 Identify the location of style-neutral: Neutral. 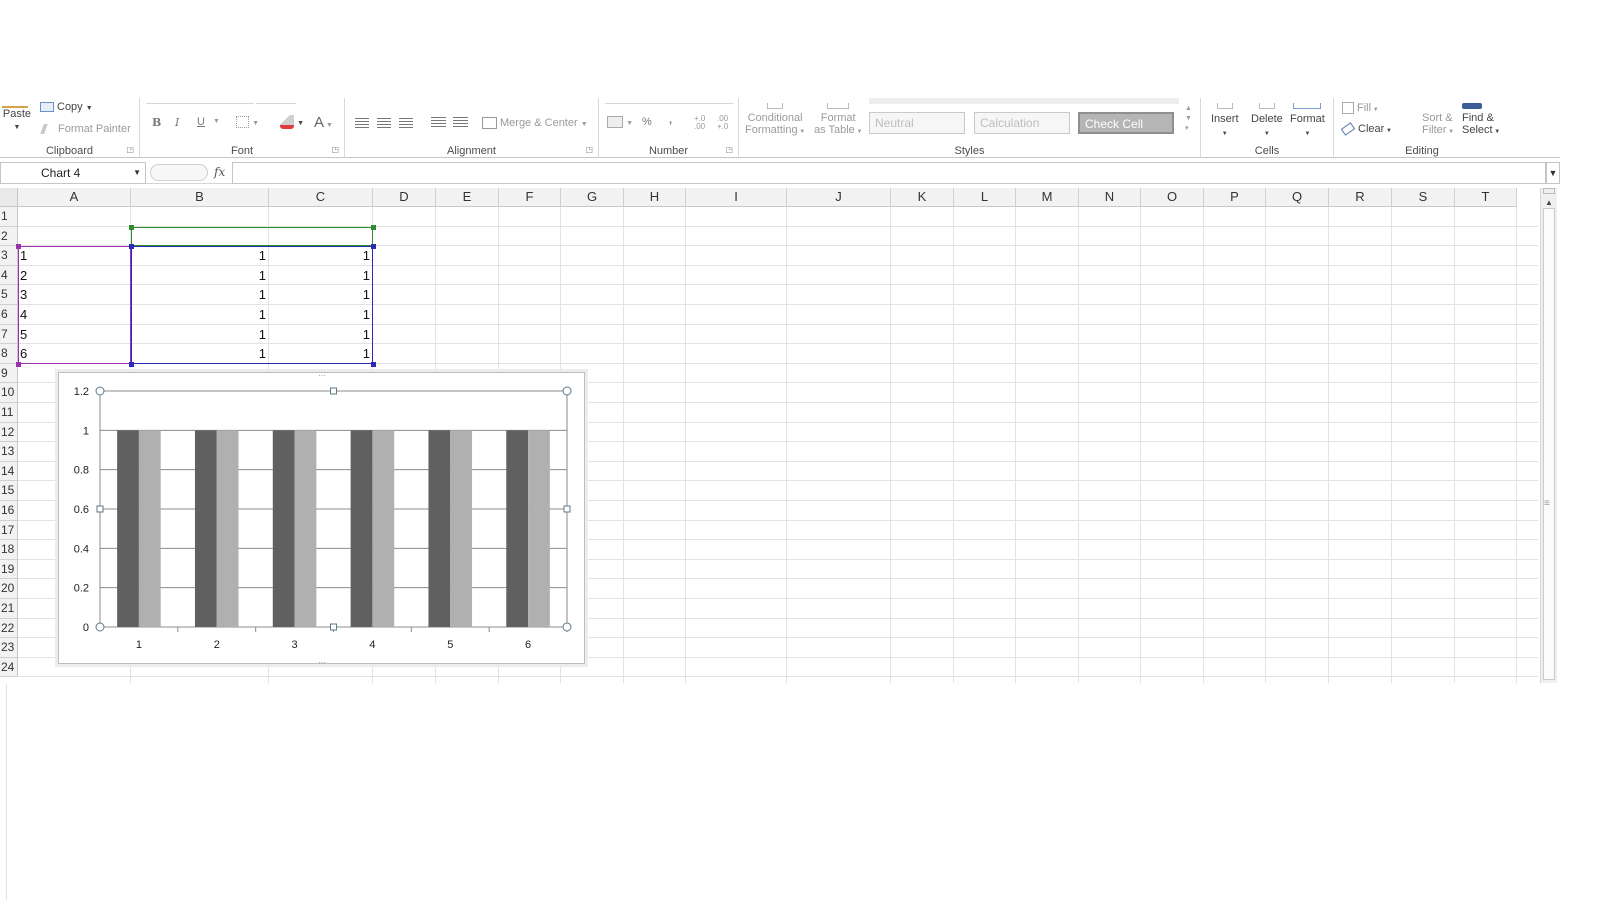
(917, 123).